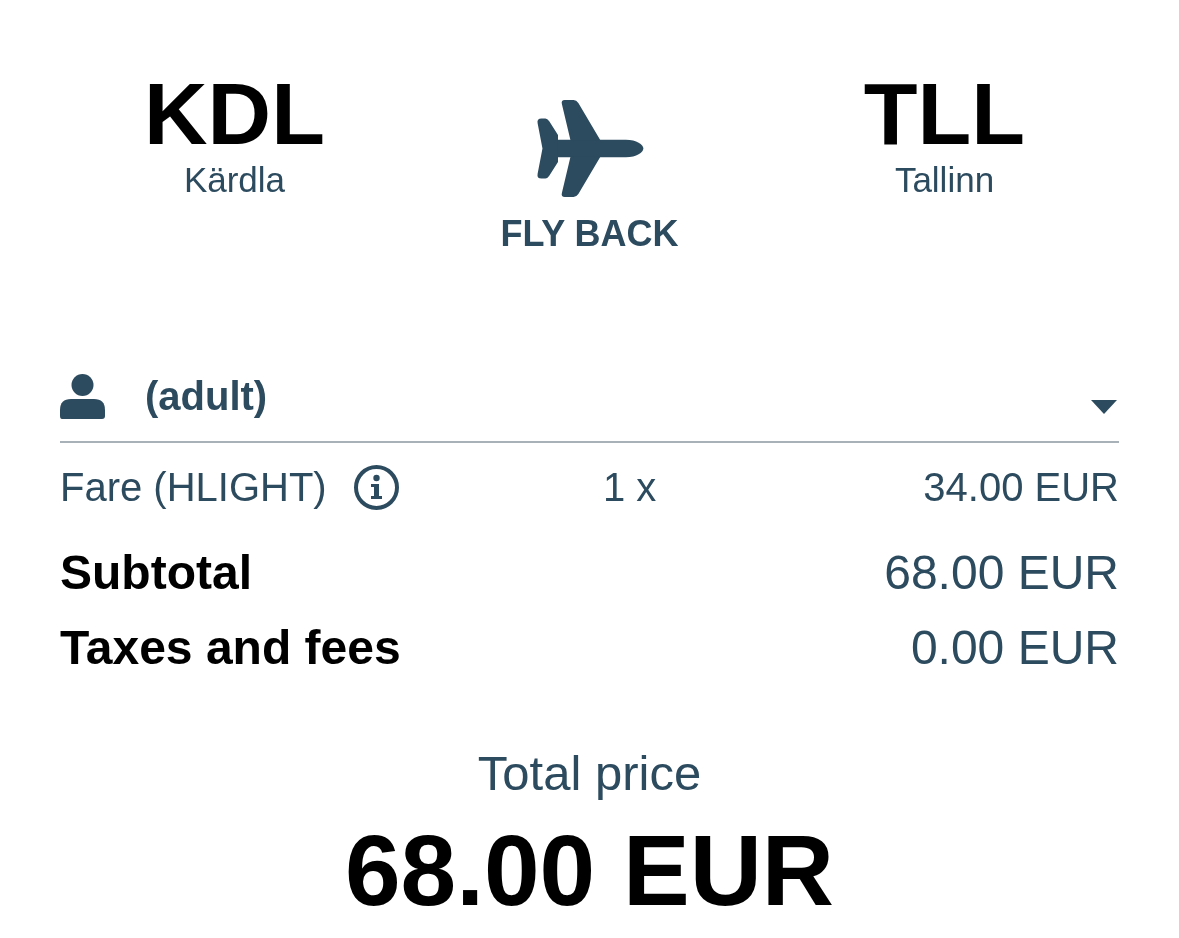 This screenshot has height=938, width=1179. I want to click on total-amount: 68.00 EUR, so click(589, 869).